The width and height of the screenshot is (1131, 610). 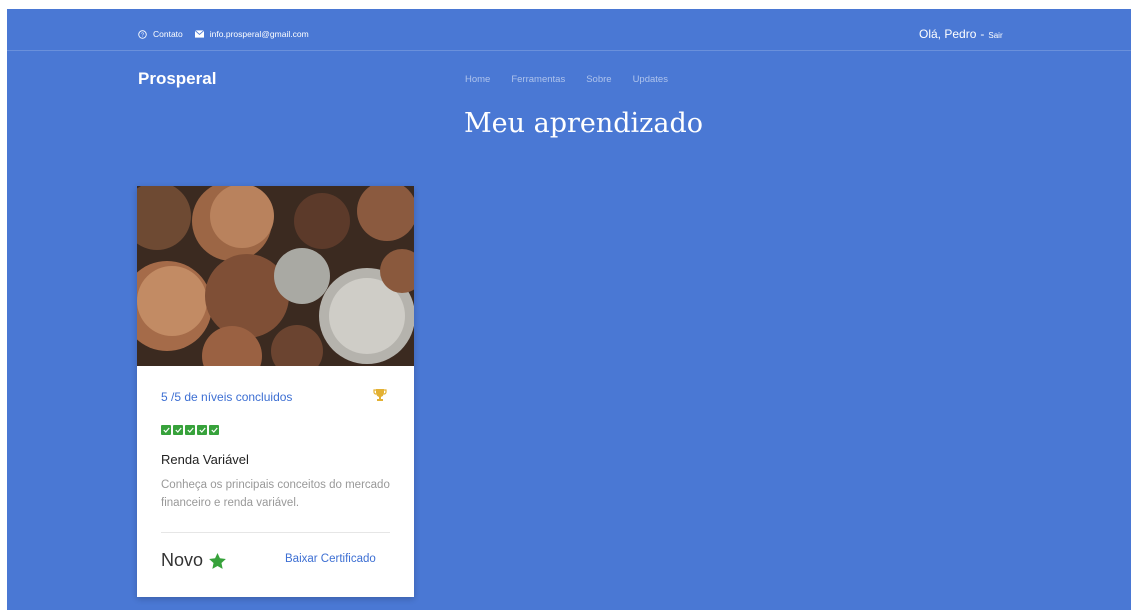 What do you see at coordinates (275, 532) in the screenshot?
I see `card-divider` at bounding box center [275, 532].